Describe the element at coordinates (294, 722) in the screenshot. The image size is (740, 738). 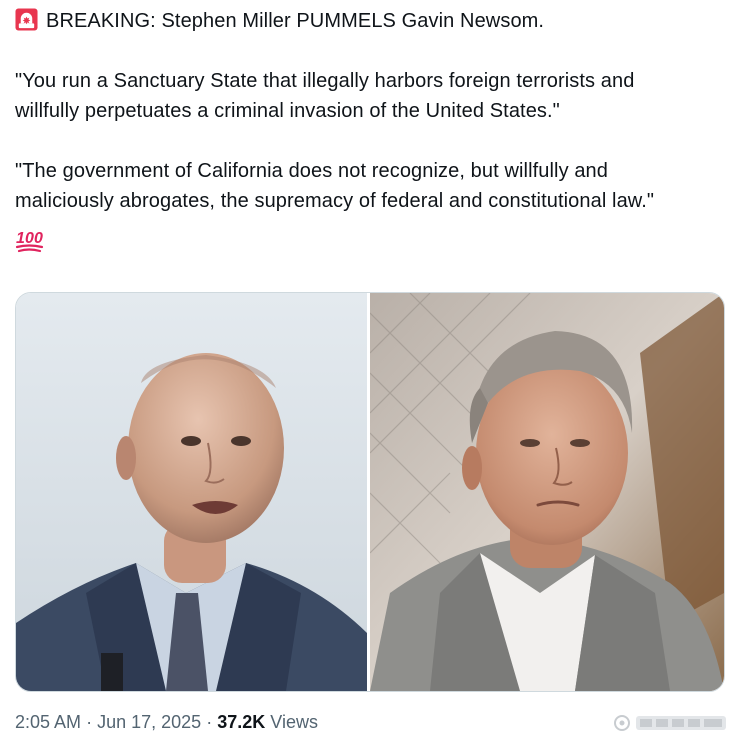
I see `views-label: Views` at that location.